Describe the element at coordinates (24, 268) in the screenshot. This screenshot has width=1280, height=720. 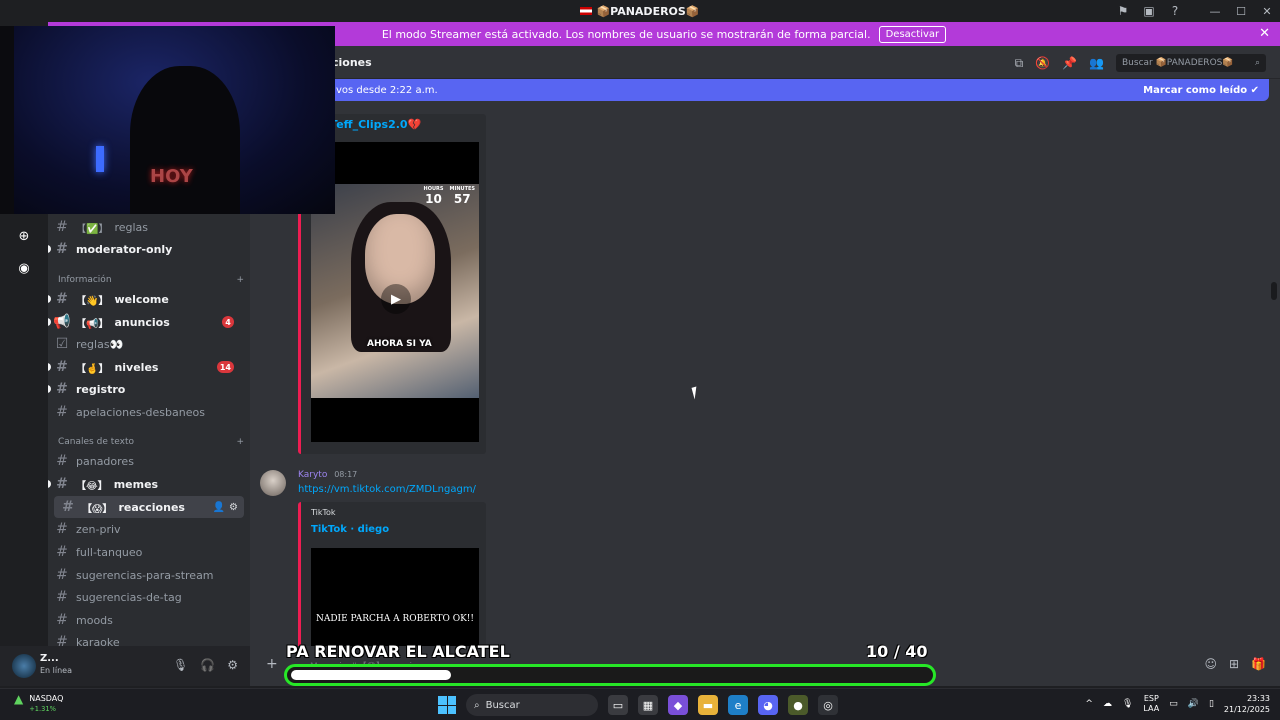
I see `explore-icon: ◉` at that location.